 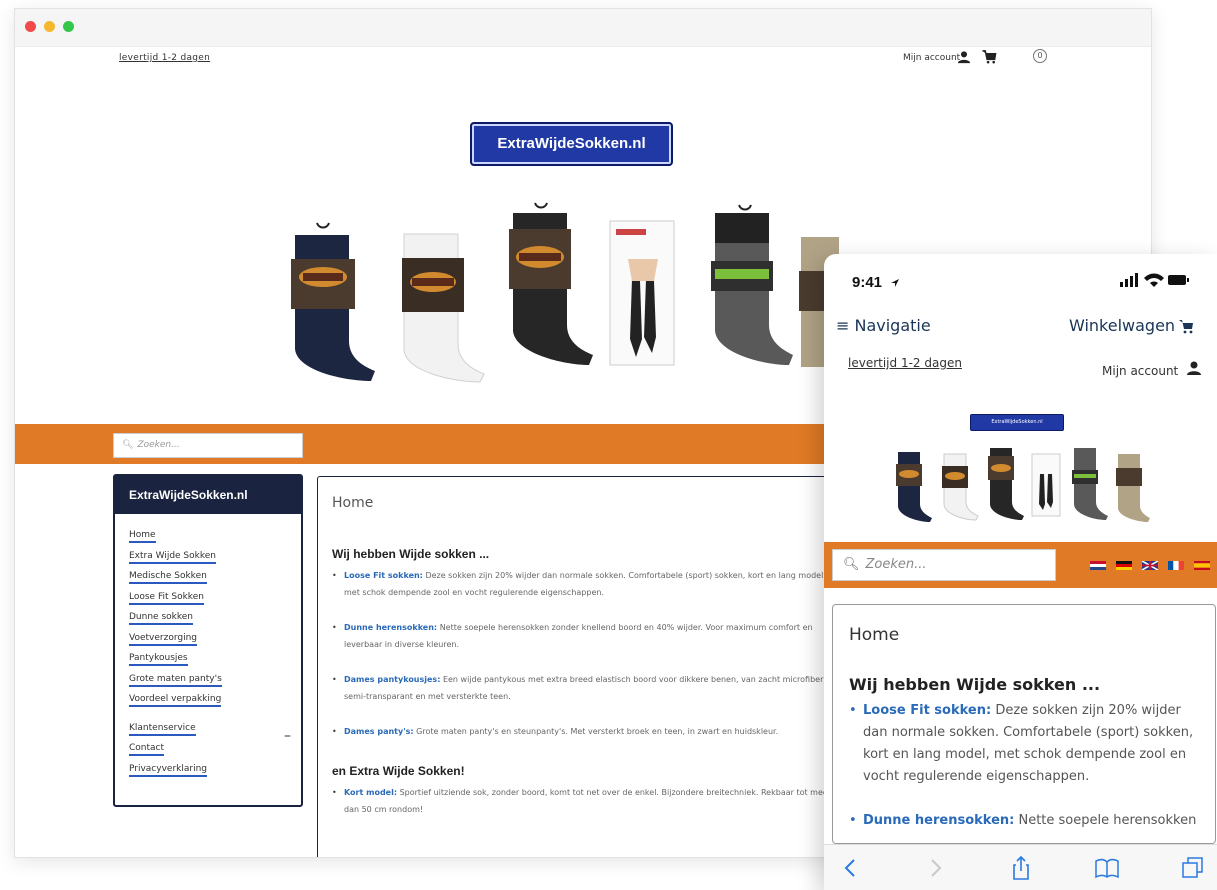 What do you see at coordinates (551, 283) in the screenshot?
I see `black-sock-image` at bounding box center [551, 283].